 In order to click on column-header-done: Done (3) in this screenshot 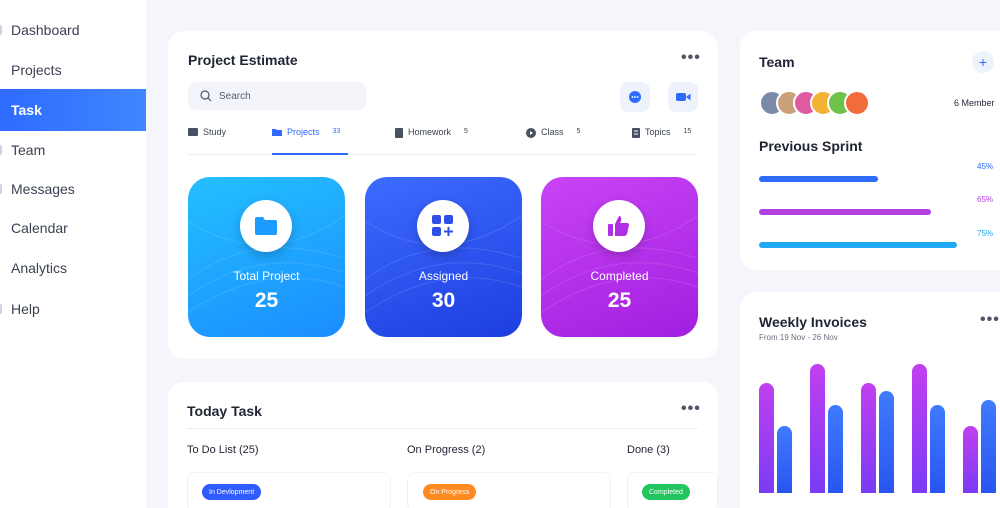, I will do `click(648, 450)`.